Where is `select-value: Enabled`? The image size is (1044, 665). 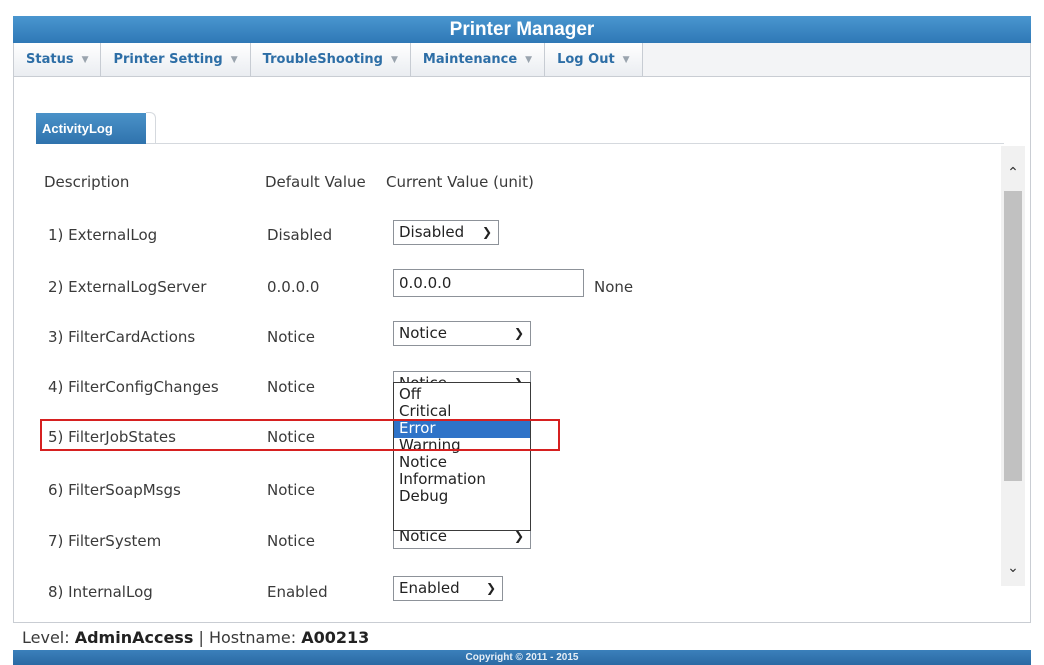
select-value: Enabled is located at coordinates (429, 588).